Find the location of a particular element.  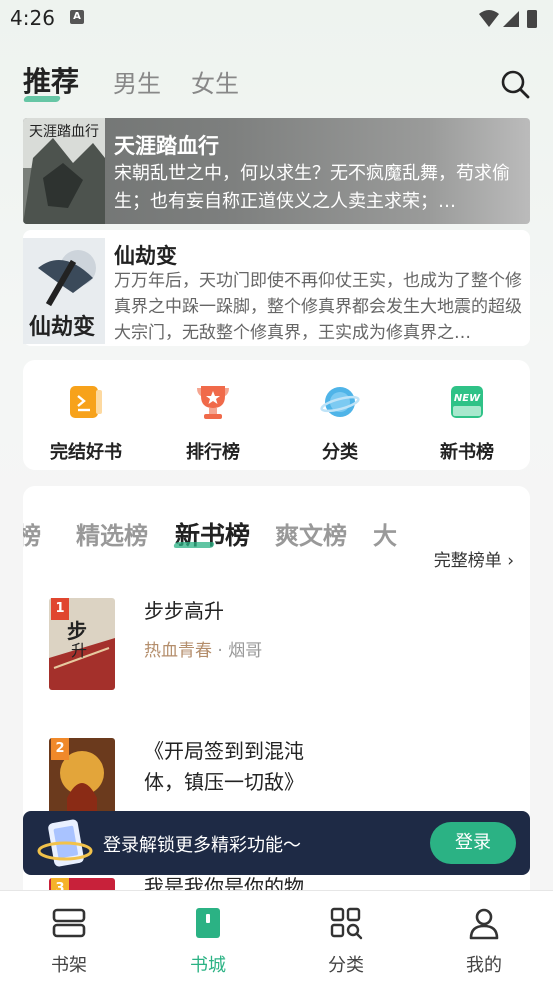

ranking-tab-partial: 大 is located at coordinates (385, 533).